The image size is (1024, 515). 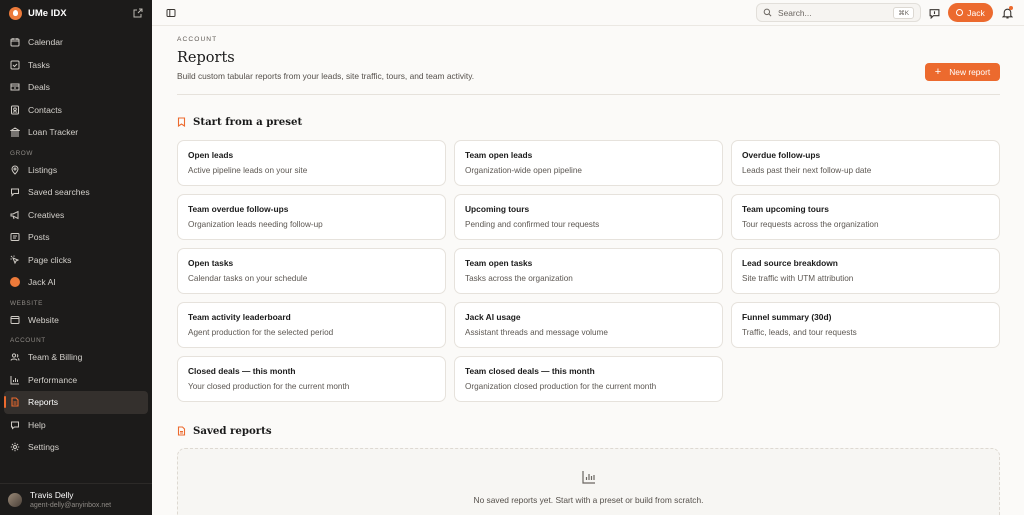 I want to click on preset-desc: Organization leads needing follow-up, so click(x=255, y=224).